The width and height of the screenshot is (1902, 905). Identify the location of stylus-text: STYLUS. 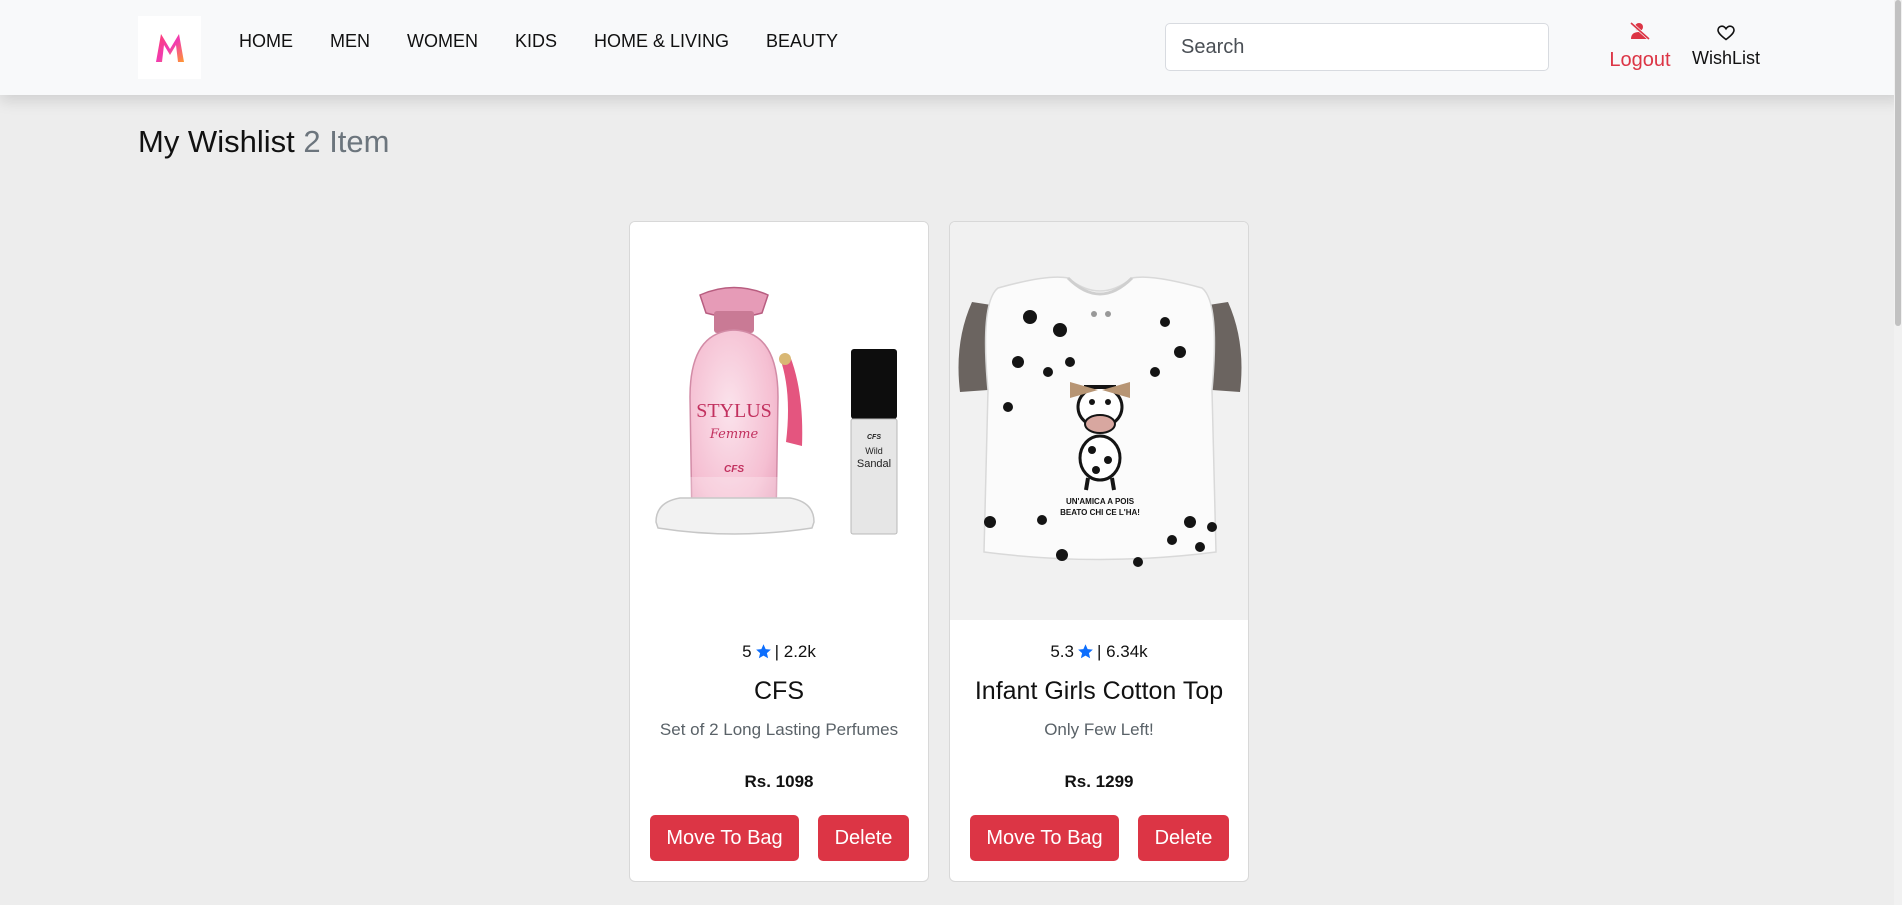
(734, 411).